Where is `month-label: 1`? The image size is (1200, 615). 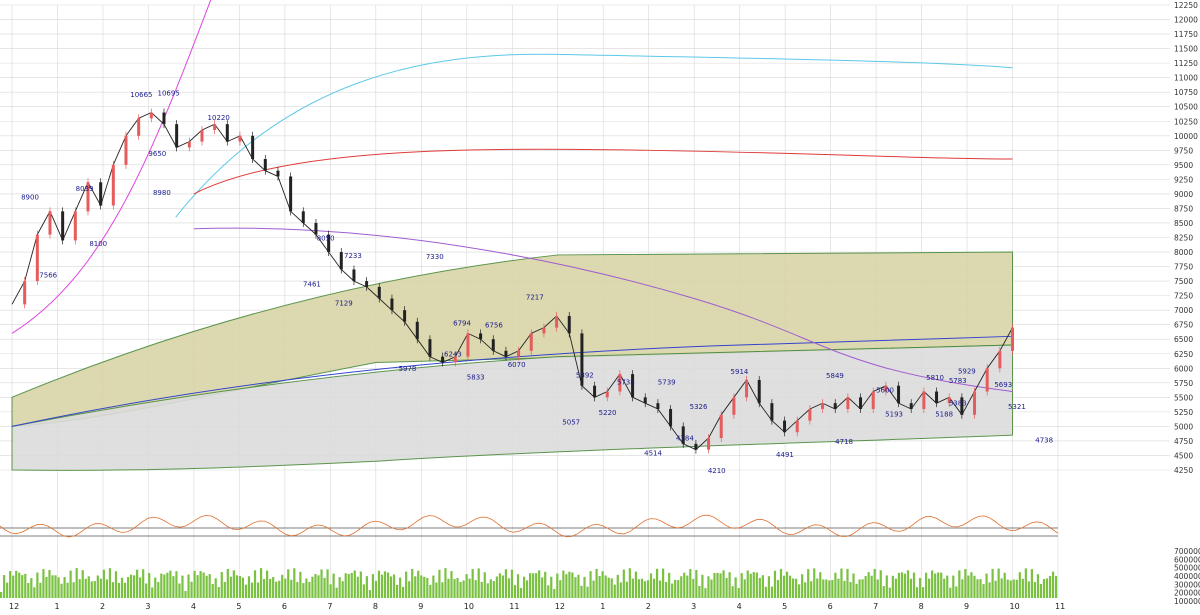
month-label: 1 is located at coordinates (602, 606).